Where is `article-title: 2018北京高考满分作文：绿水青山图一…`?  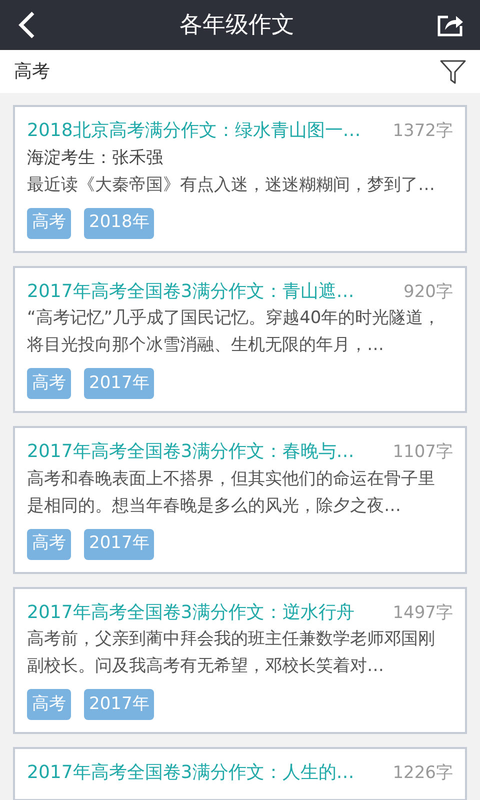
article-title: 2018北京高考满分作文：绿水青山图一… is located at coordinates (194, 131).